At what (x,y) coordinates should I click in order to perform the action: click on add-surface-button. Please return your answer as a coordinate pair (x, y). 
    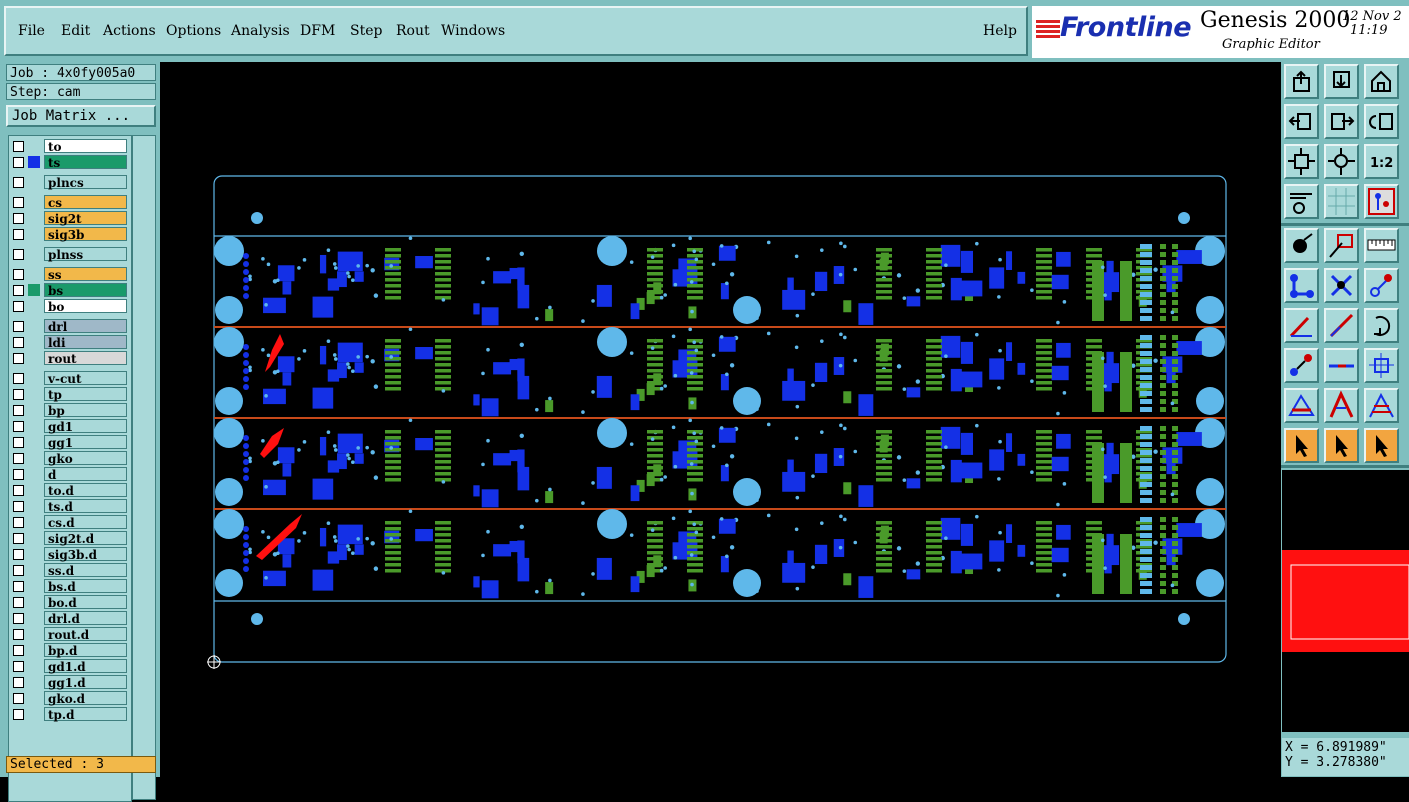
    Looking at the image, I should click on (1381, 405).